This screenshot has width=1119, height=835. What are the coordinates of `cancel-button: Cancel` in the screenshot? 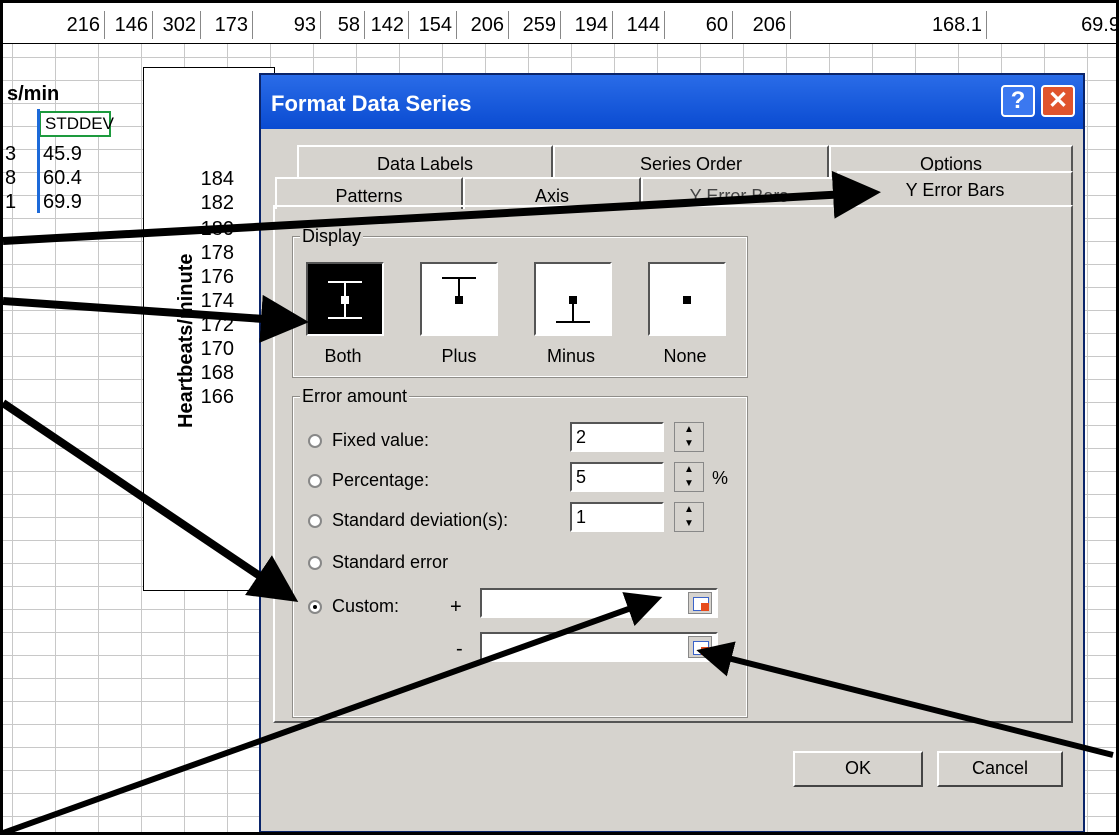 It's located at (1000, 769).